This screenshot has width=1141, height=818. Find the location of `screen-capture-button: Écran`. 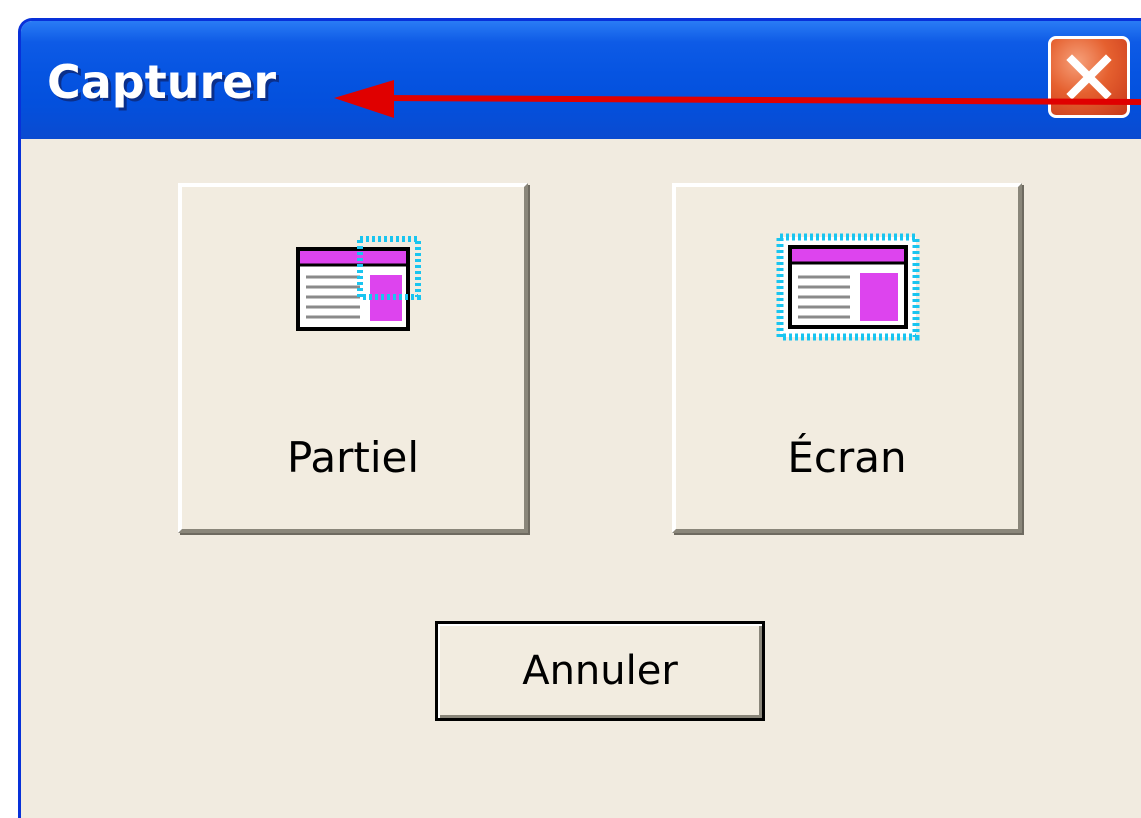

screen-capture-button: Écran is located at coordinates (847, 358).